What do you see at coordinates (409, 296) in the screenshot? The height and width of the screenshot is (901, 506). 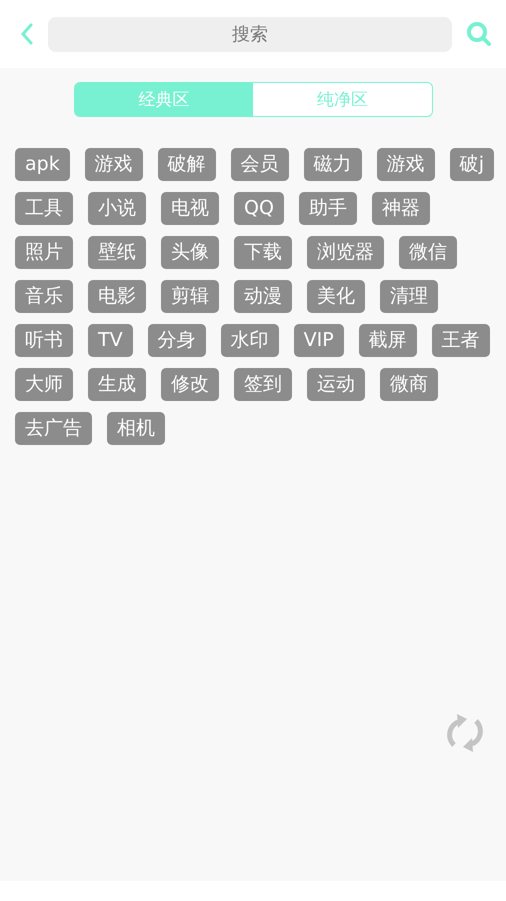 I see `tag: 清理` at bounding box center [409, 296].